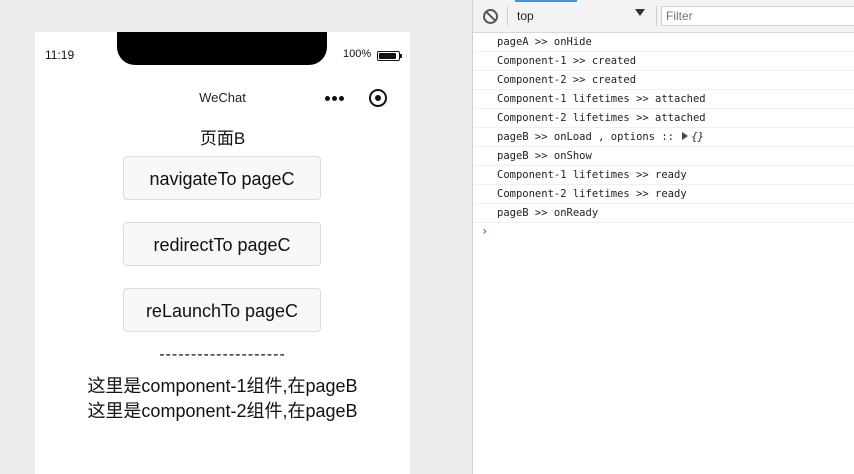  Describe the element at coordinates (663, 61) in the screenshot. I see `log-row: Component-1 >> created` at that location.